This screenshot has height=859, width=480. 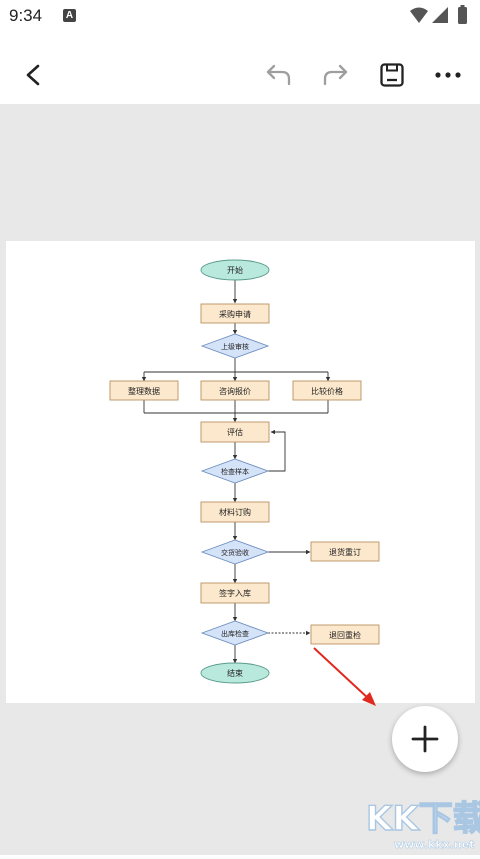 I want to click on flow-evaluate-label: 评估, so click(x=235, y=432).